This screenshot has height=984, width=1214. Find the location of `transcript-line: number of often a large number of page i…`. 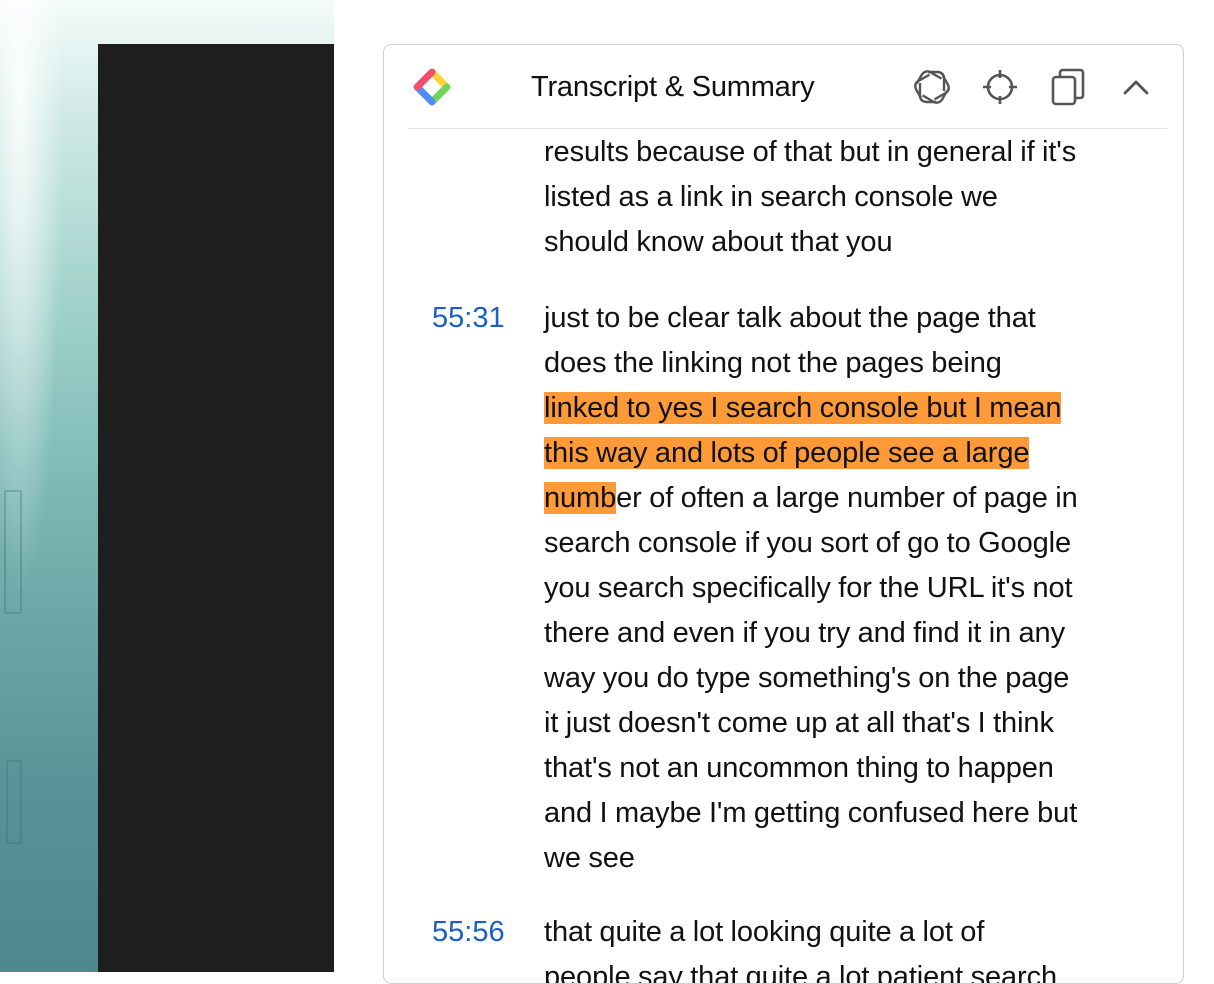

transcript-line: number of often a large number of page i… is located at coordinates (844, 498).